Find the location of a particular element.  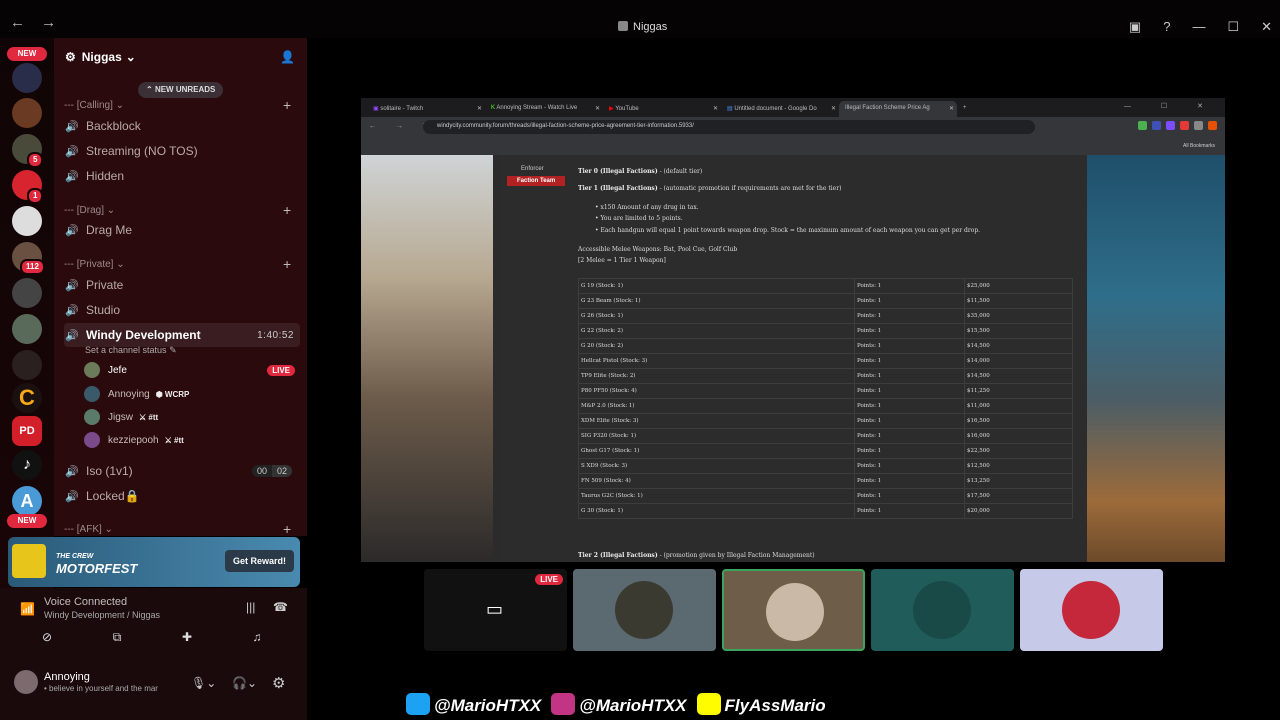

channel-private: 🔊 Private is located at coordinates (182, 285).